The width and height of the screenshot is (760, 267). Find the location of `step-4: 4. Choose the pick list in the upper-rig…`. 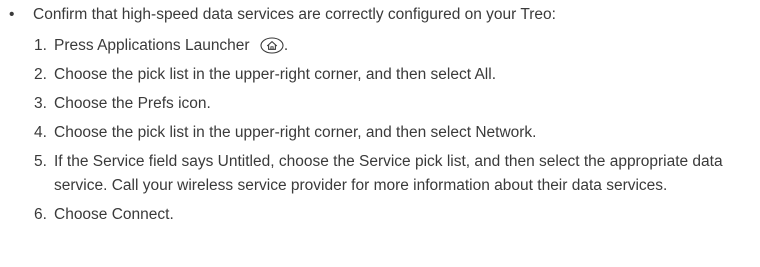

step-4: 4. Choose the pick list in the upper-rig… is located at coordinates (394, 133).